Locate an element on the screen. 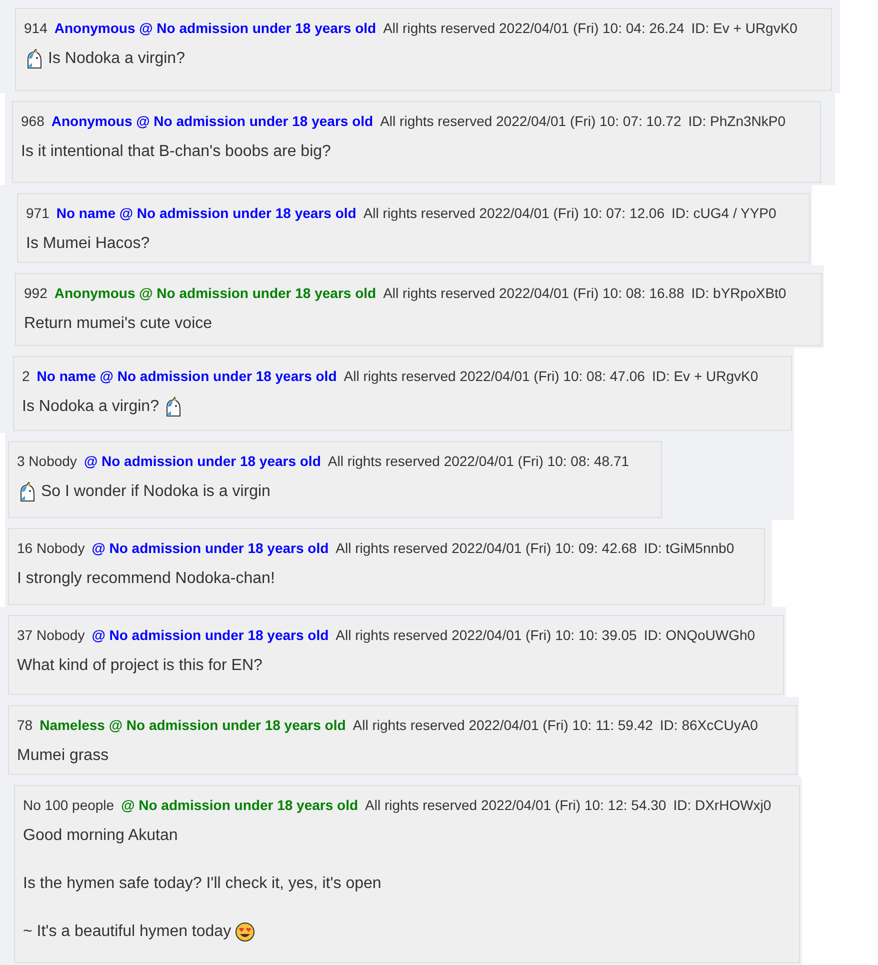 Image resolution: width=878 pixels, height=965 pixels. message-text: Good morning Akutan is located at coordinates (100, 836).